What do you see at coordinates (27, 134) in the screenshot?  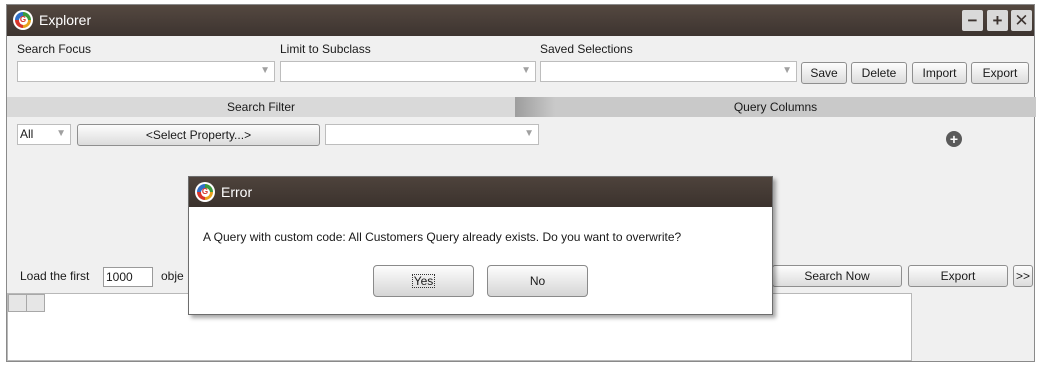 I see `all-select-value: All` at bounding box center [27, 134].